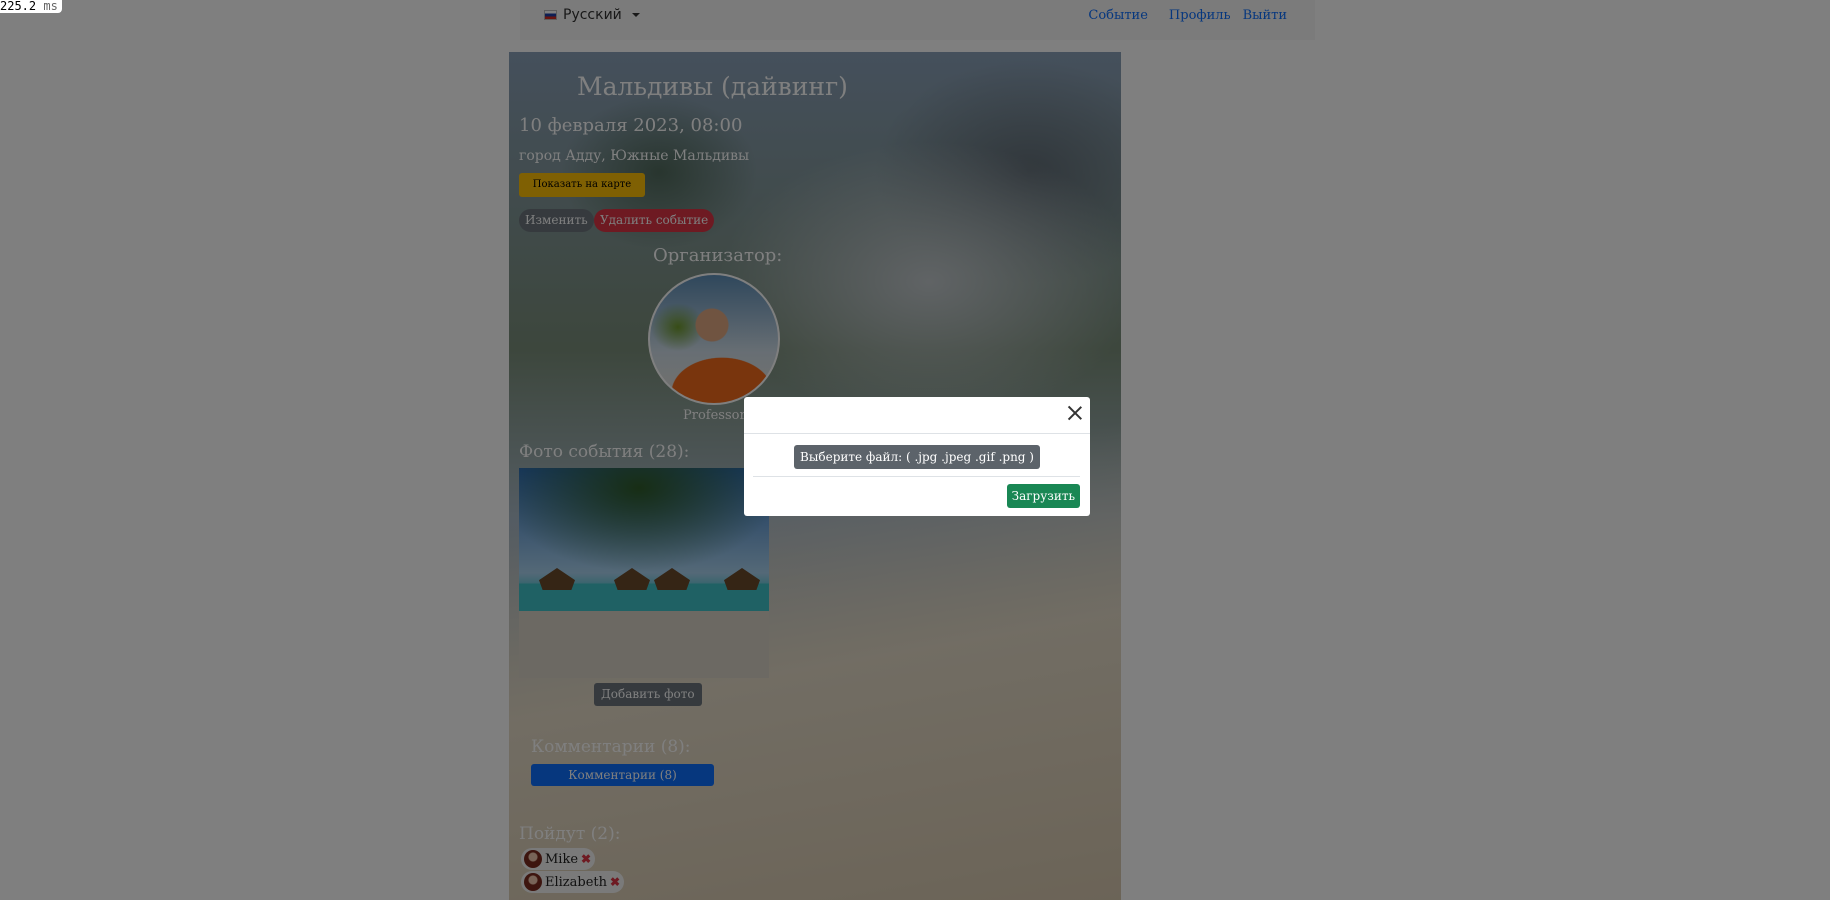 The image size is (1830, 900). Describe the element at coordinates (1043, 496) in the screenshot. I see `upload-button: Загрузить` at that location.